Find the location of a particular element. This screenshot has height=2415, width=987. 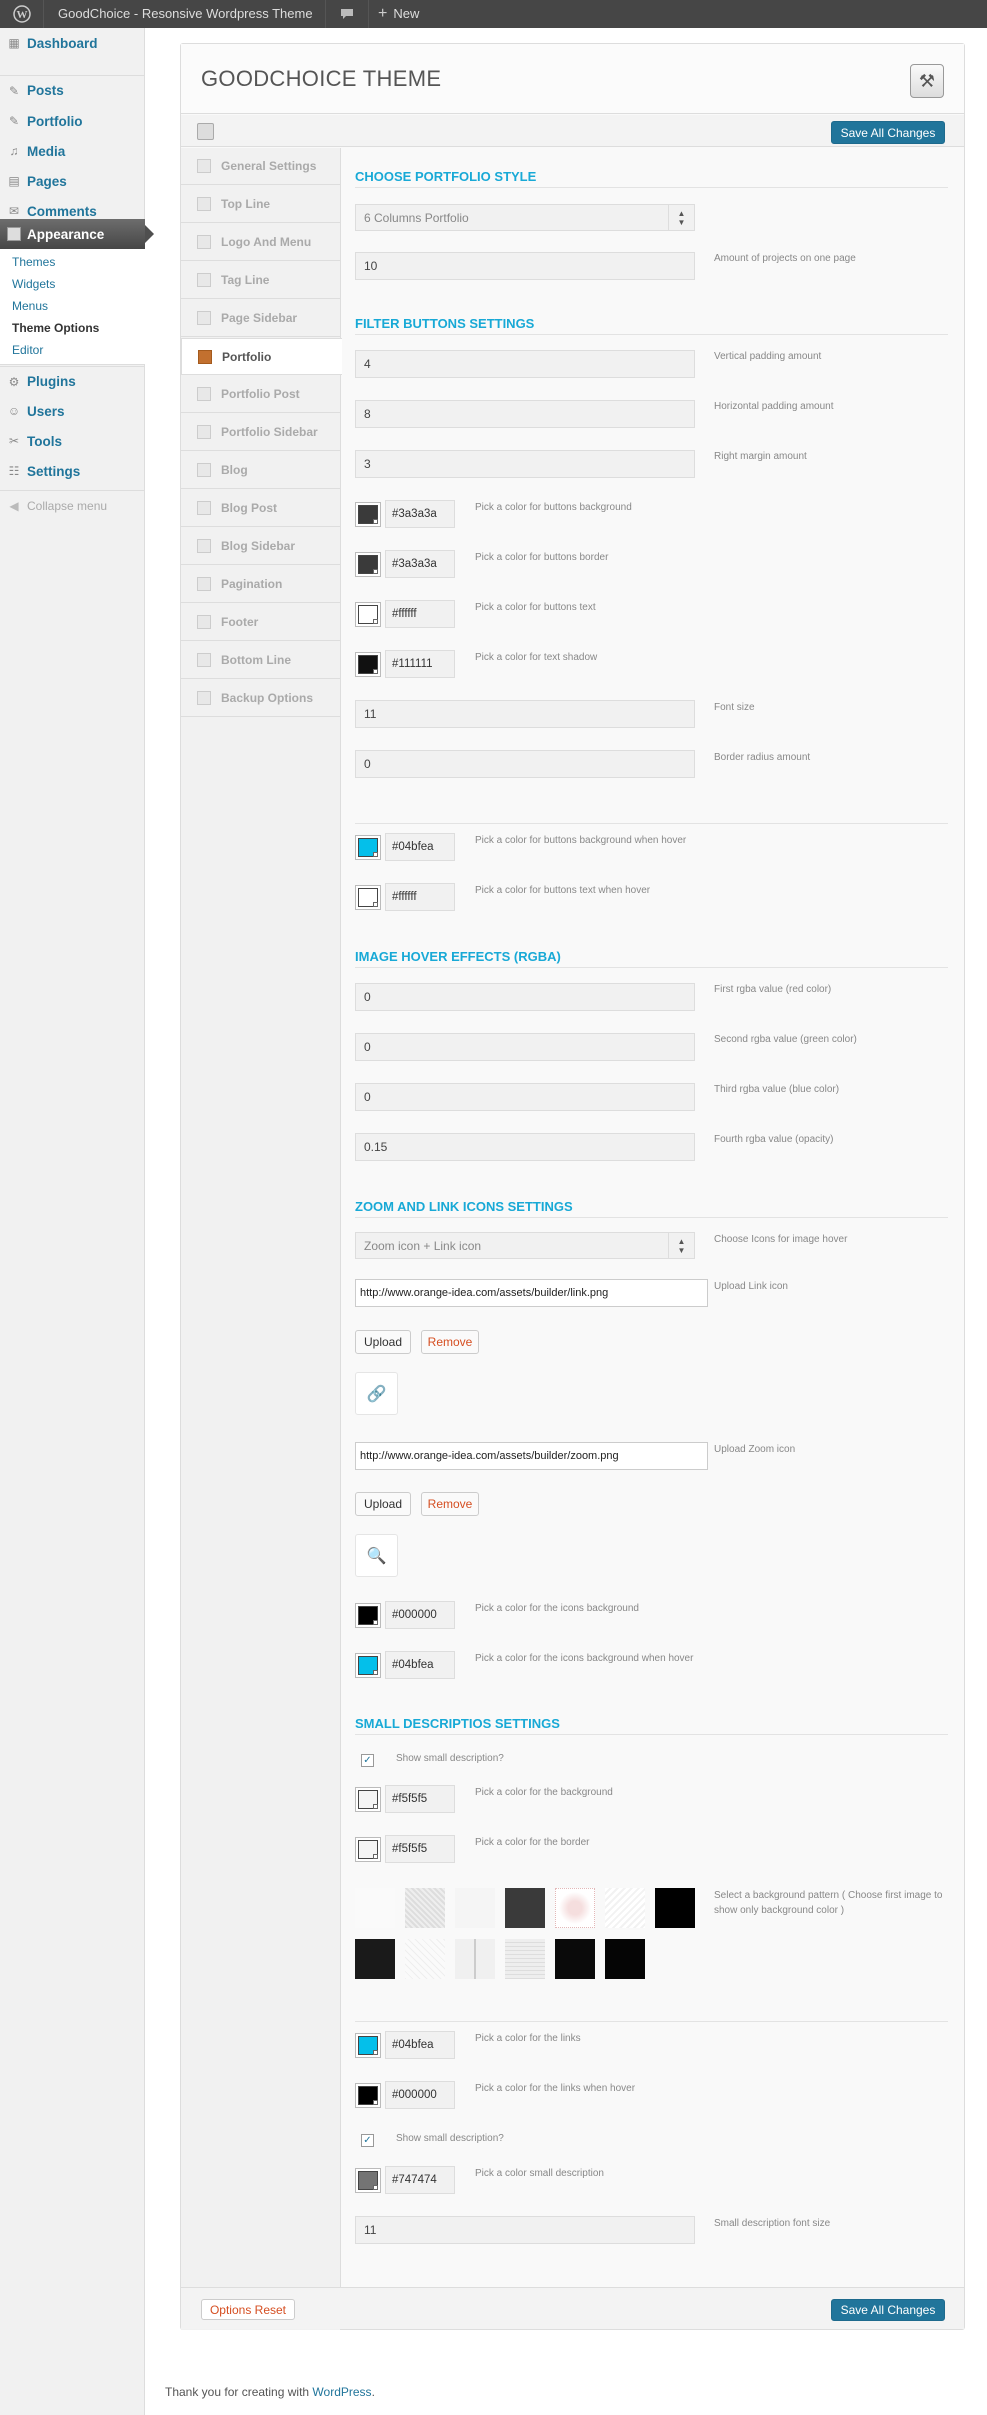

sidebar-item-appearance: Appearance is located at coordinates (77, 234).